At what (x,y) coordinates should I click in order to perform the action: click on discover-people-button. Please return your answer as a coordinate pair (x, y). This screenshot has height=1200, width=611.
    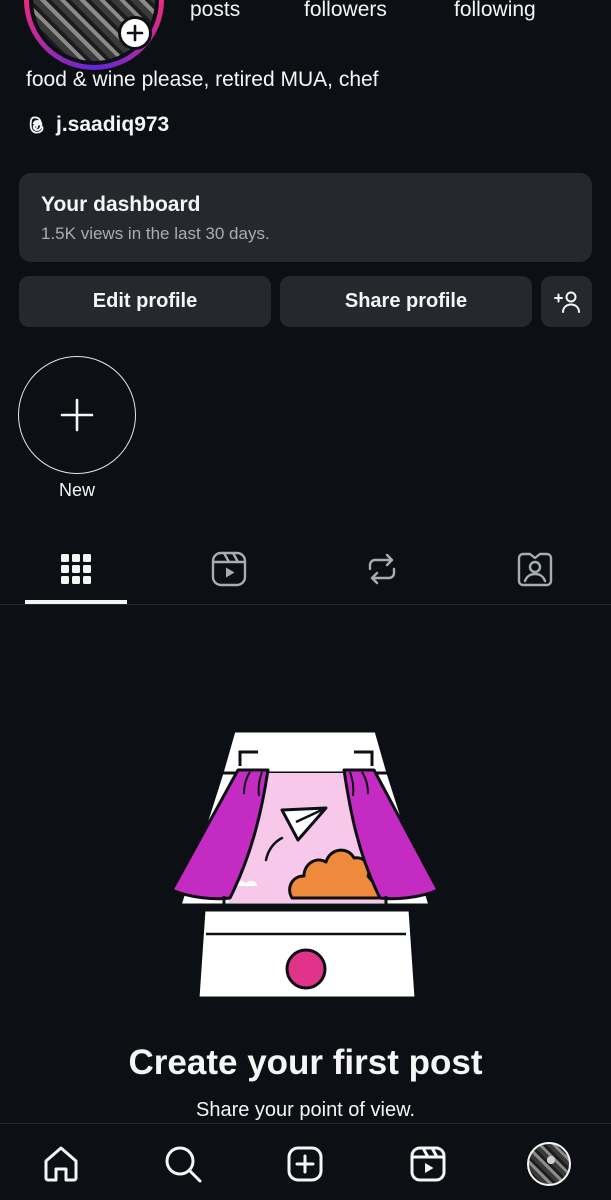
    Looking at the image, I should click on (566, 301).